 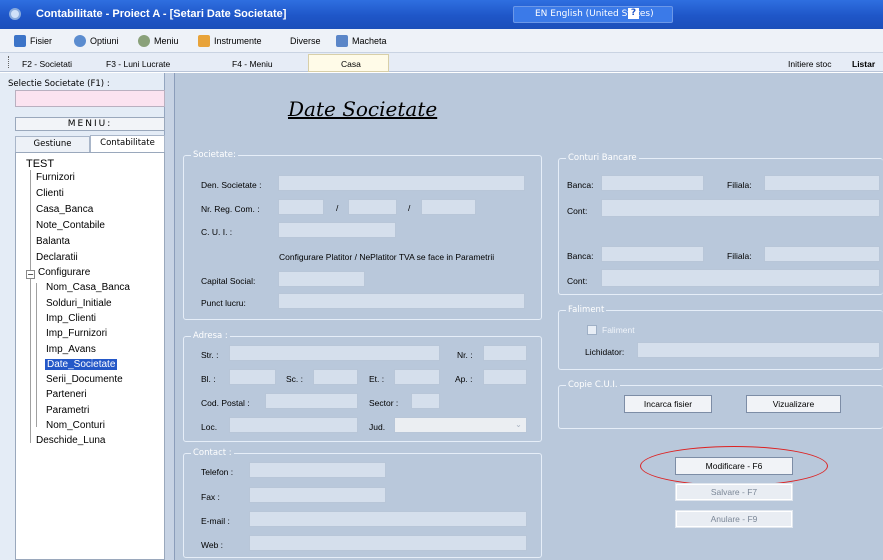 I want to click on help-icon: ?, so click(x=633, y=13).